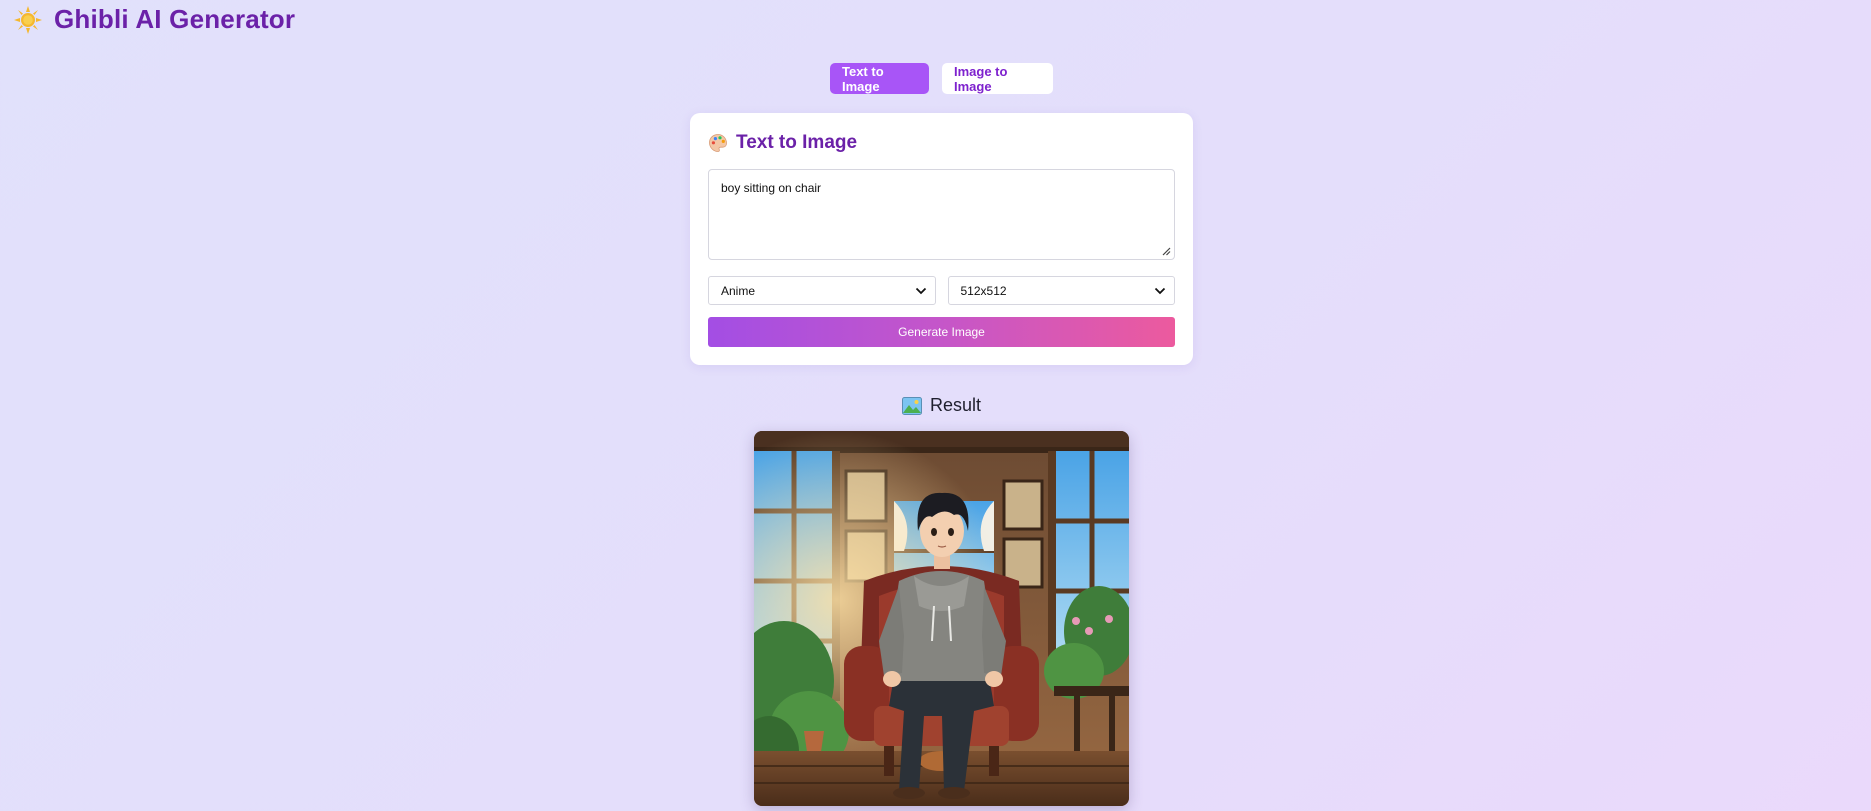 The image size is (1871, 811). Describe the element at coordinates (911, 405) in the screenshot. I see `picture-icon` at that location.